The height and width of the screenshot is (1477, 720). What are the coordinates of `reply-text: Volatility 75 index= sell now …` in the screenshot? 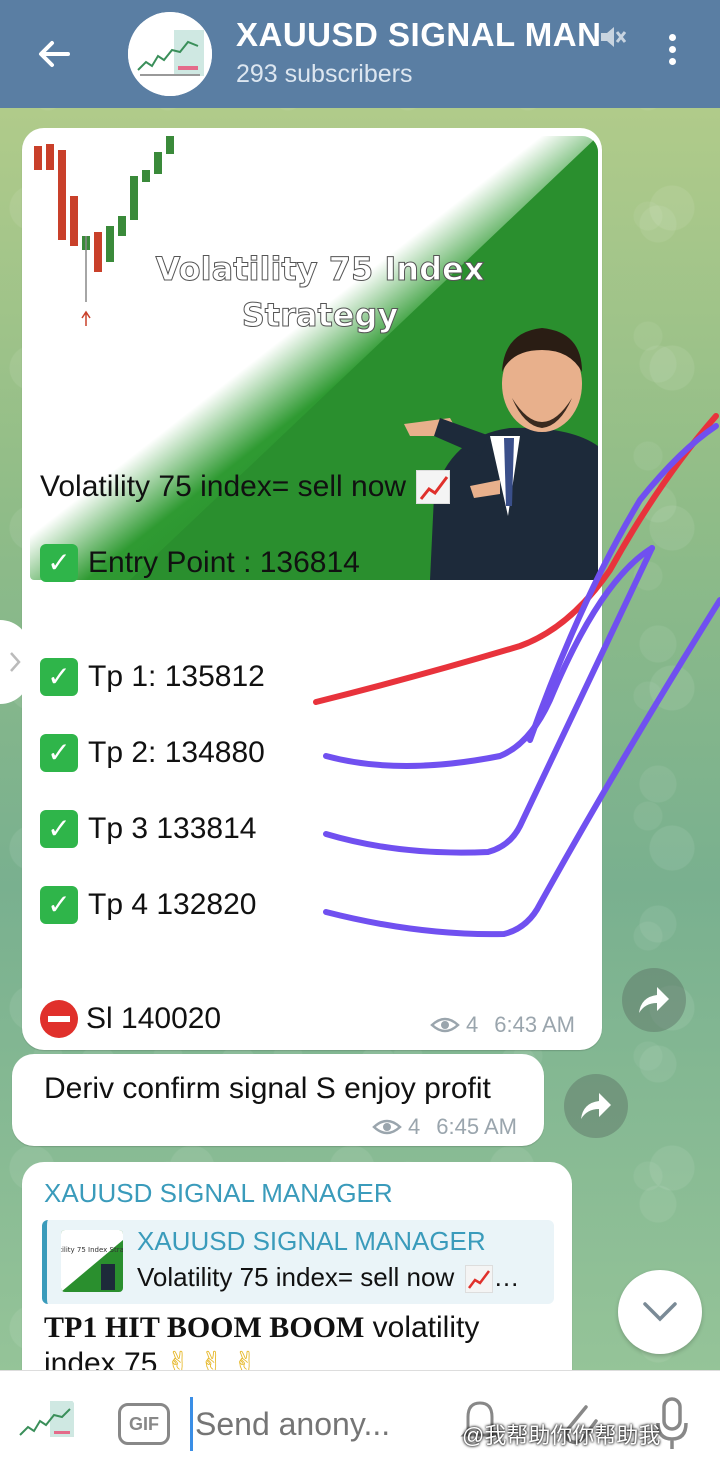 It's located at (328, 1278).